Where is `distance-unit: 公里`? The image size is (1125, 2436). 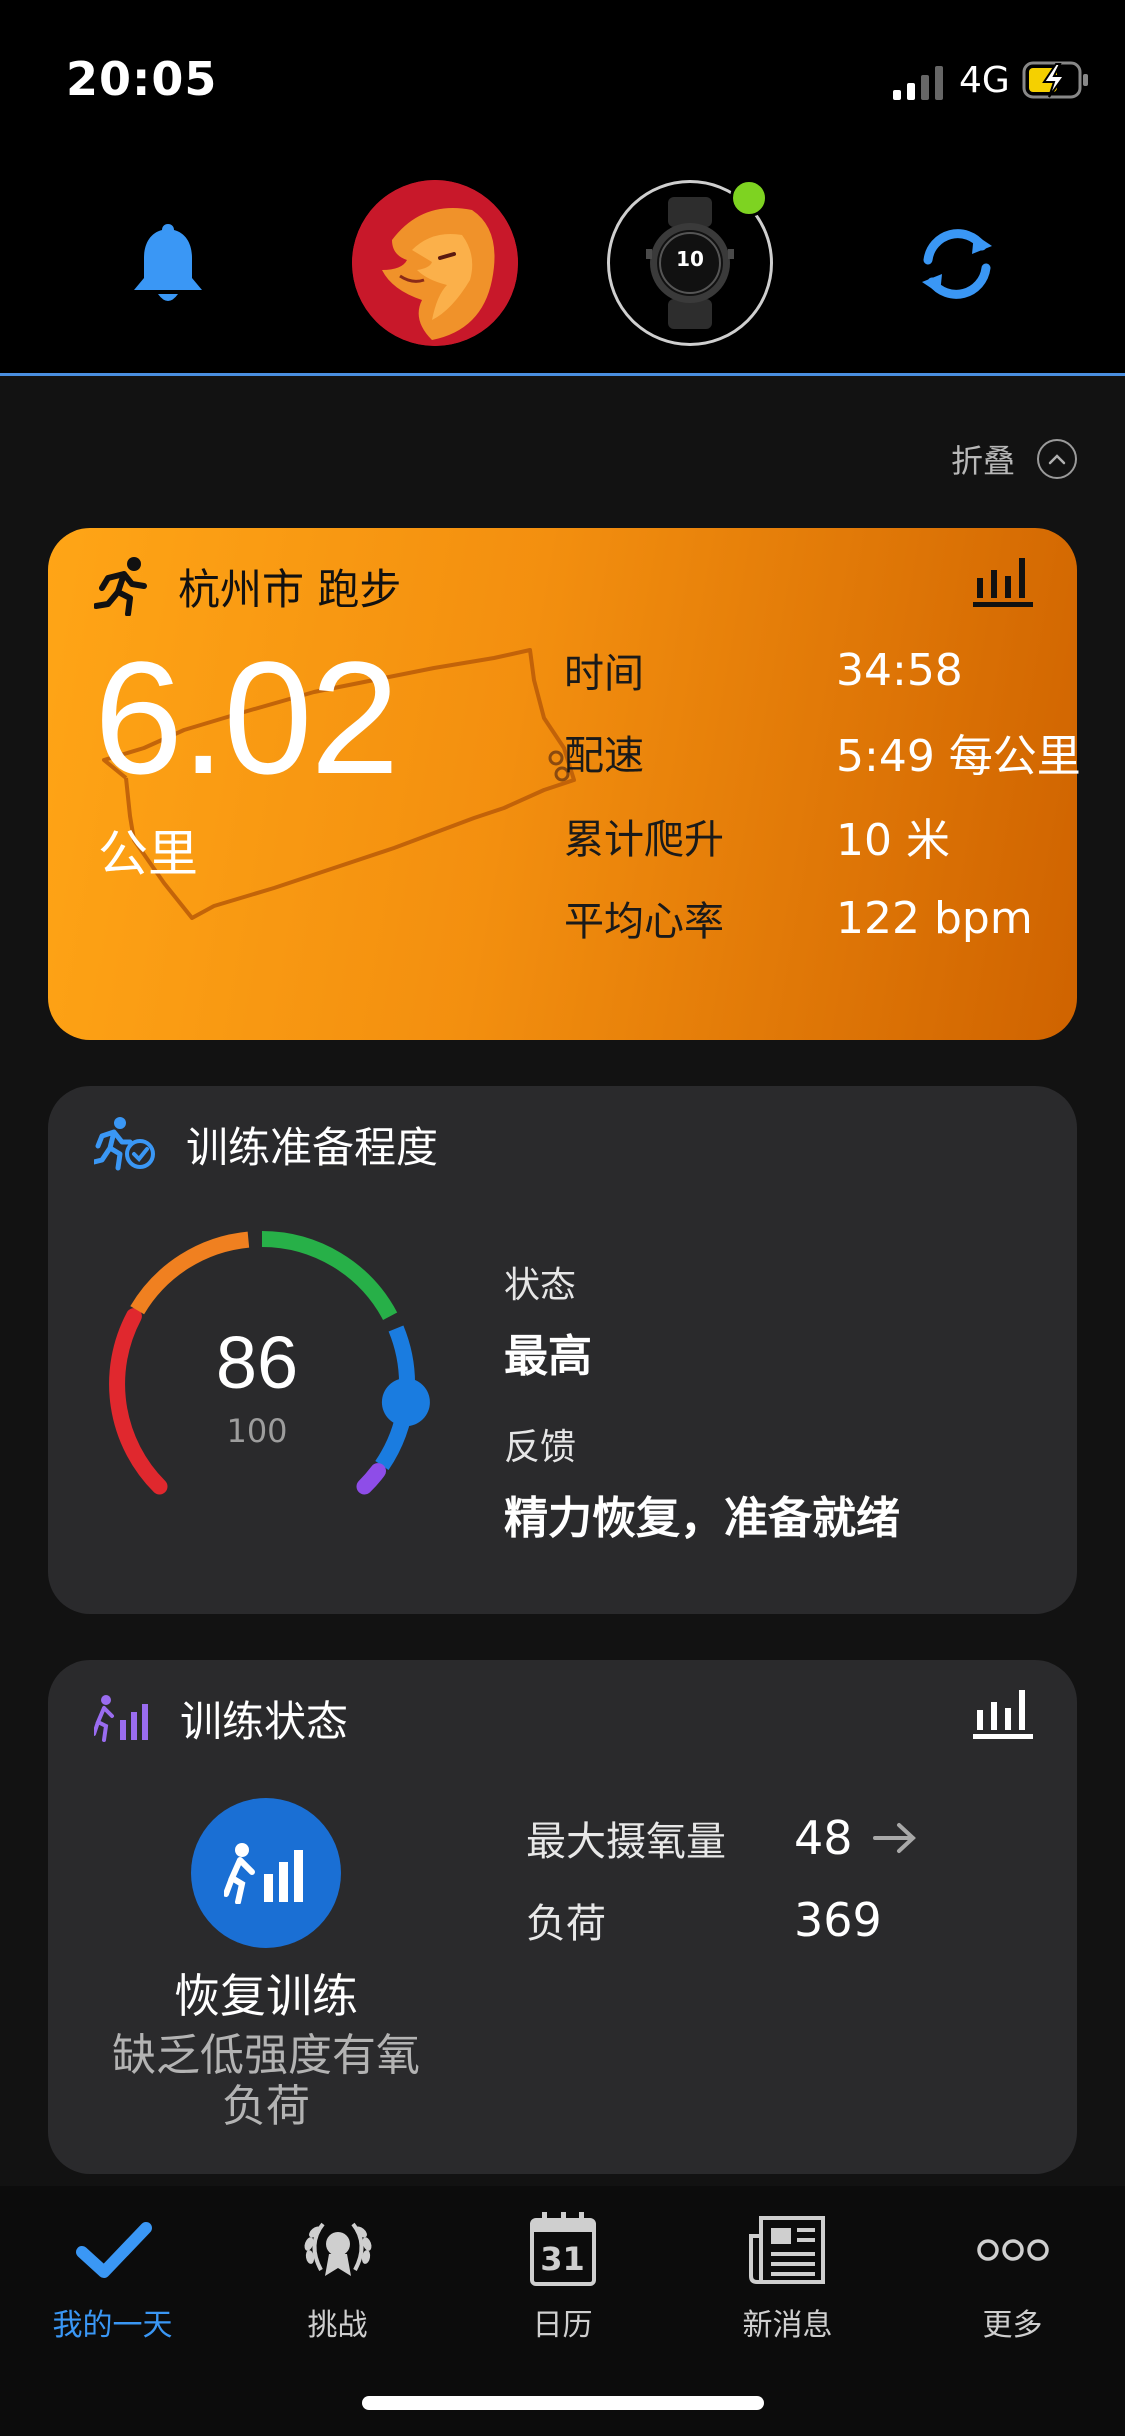 distance-unit: 公里 is located at coordinates (148, 854).